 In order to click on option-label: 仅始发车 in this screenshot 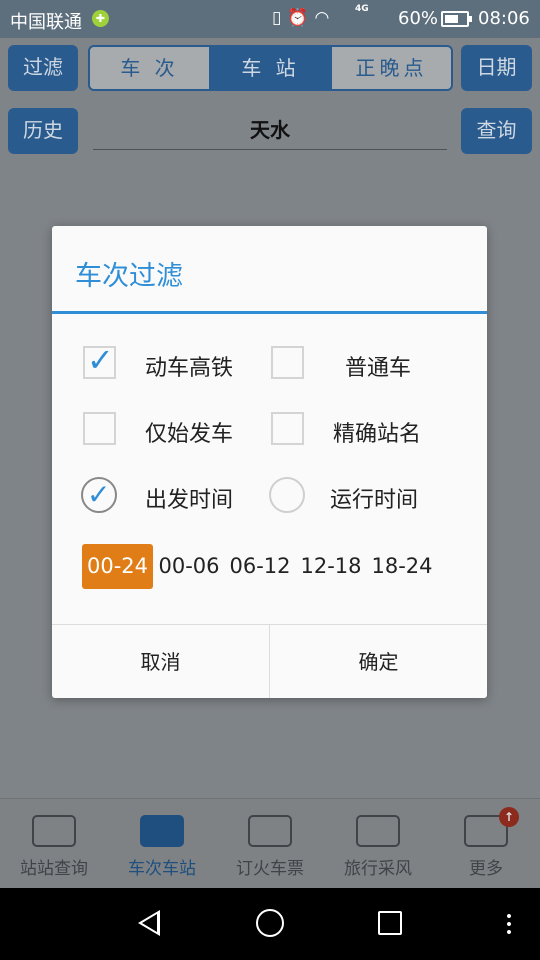, I will do `click(189, 434)`.